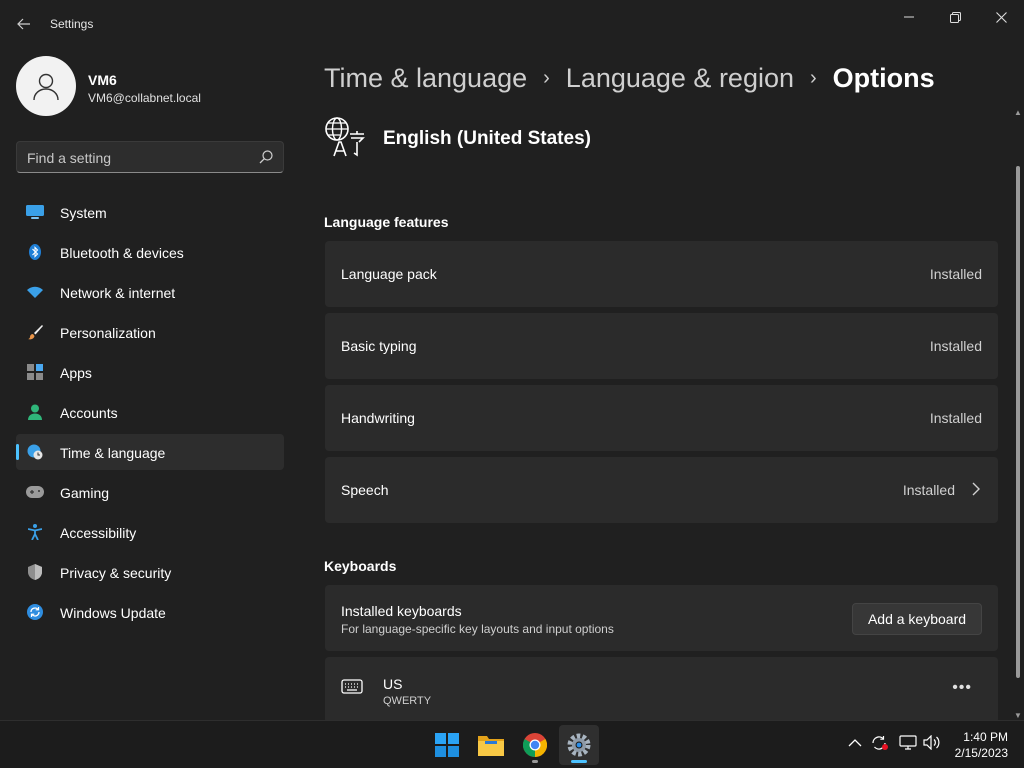 This screenshot has width=1024, height=768. What do you see at coordinates (360, 566) in the screenshot?
I see `section-title-keyboards: Keyboards` at bounding box center [360, 566].